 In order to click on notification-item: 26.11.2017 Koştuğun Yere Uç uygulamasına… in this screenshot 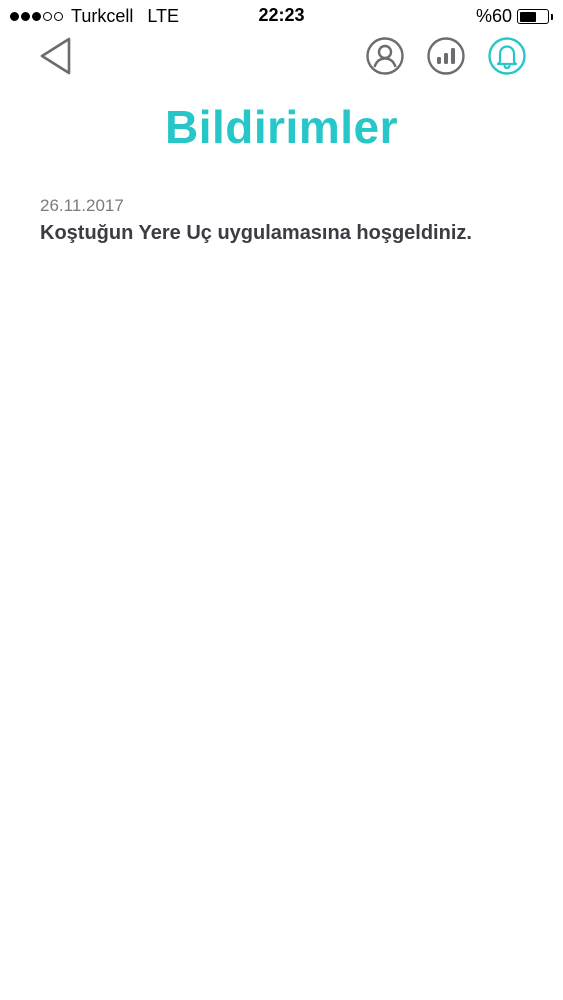, I will do `click(291, 220)`.